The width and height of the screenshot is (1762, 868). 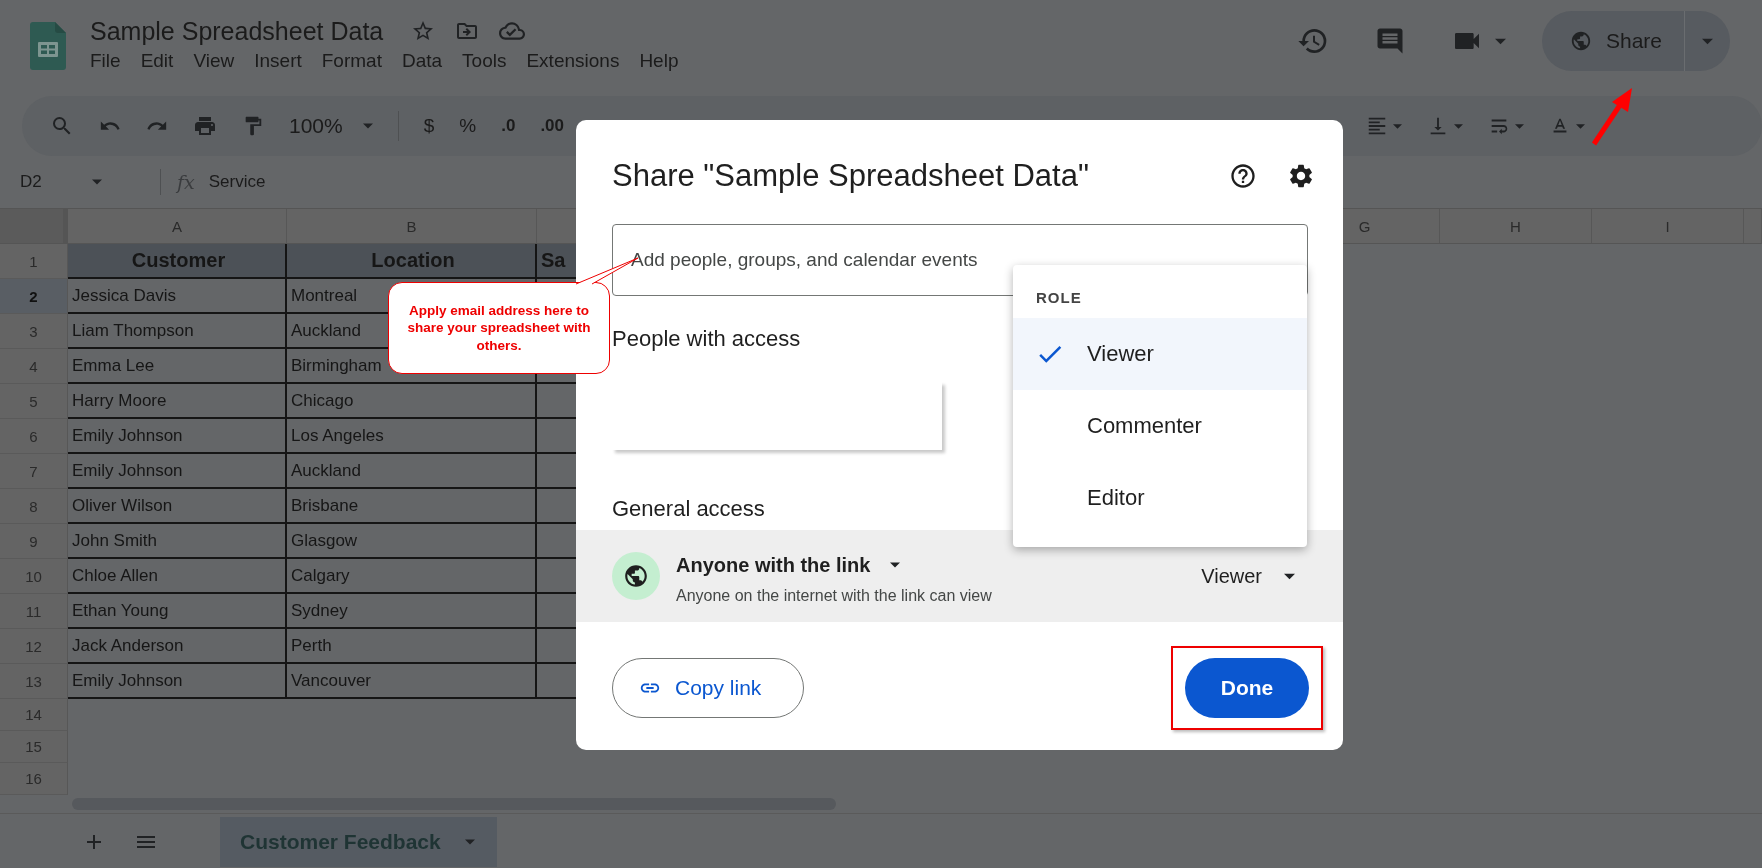 What do you see at coordinates (1612, 41) in the screenshot?
I see `share-button: Share` at bounding box center [1612, 41].